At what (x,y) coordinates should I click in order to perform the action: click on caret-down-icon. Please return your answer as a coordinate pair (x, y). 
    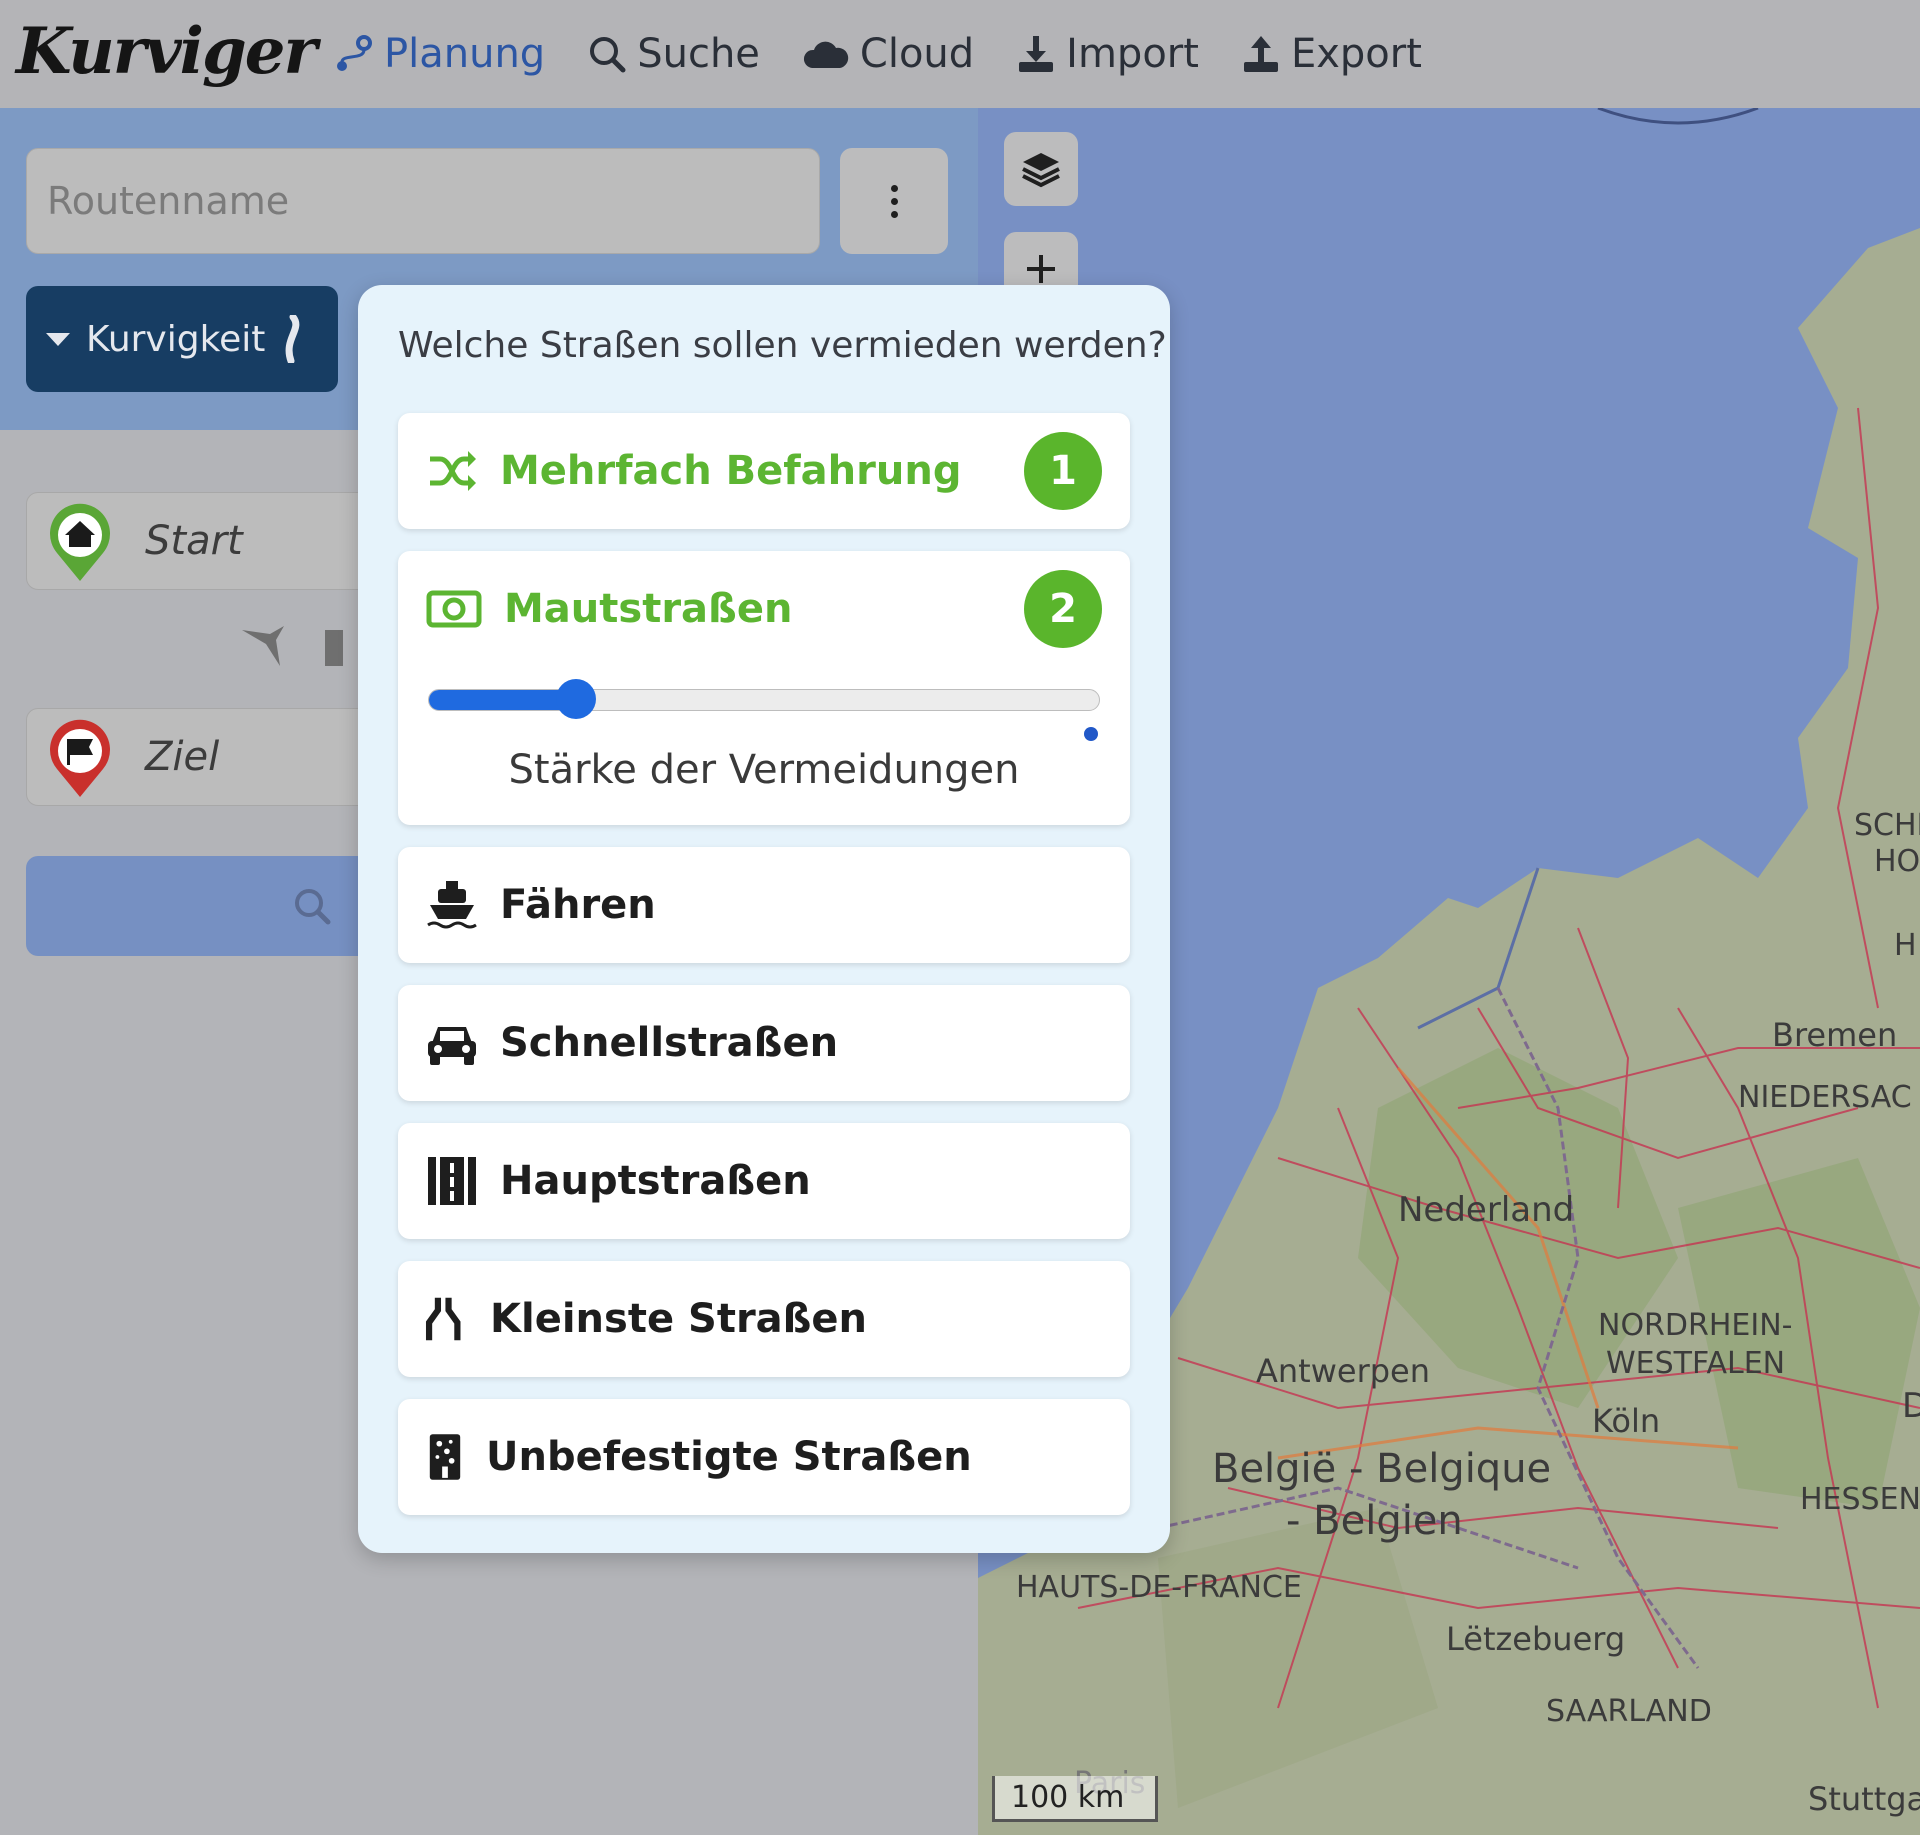
    Looking at the image, I should click on (58, 339).